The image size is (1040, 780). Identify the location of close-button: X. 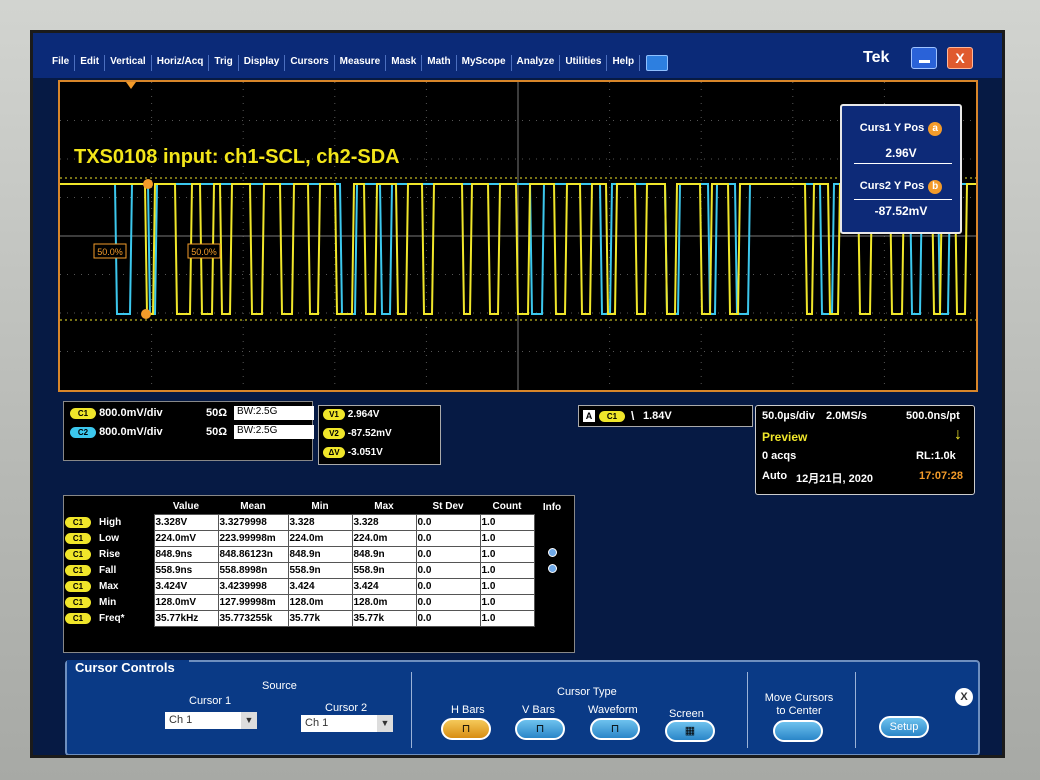
(960, 58).